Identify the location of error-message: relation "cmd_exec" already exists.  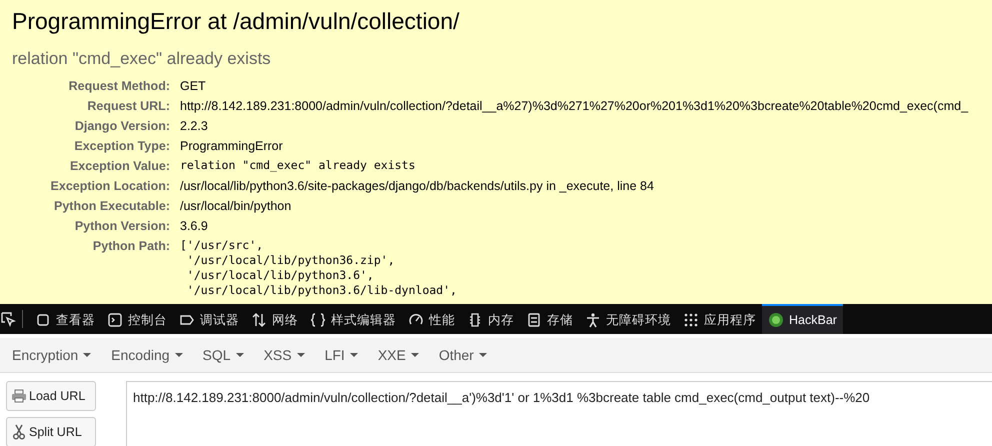
(142, 59).